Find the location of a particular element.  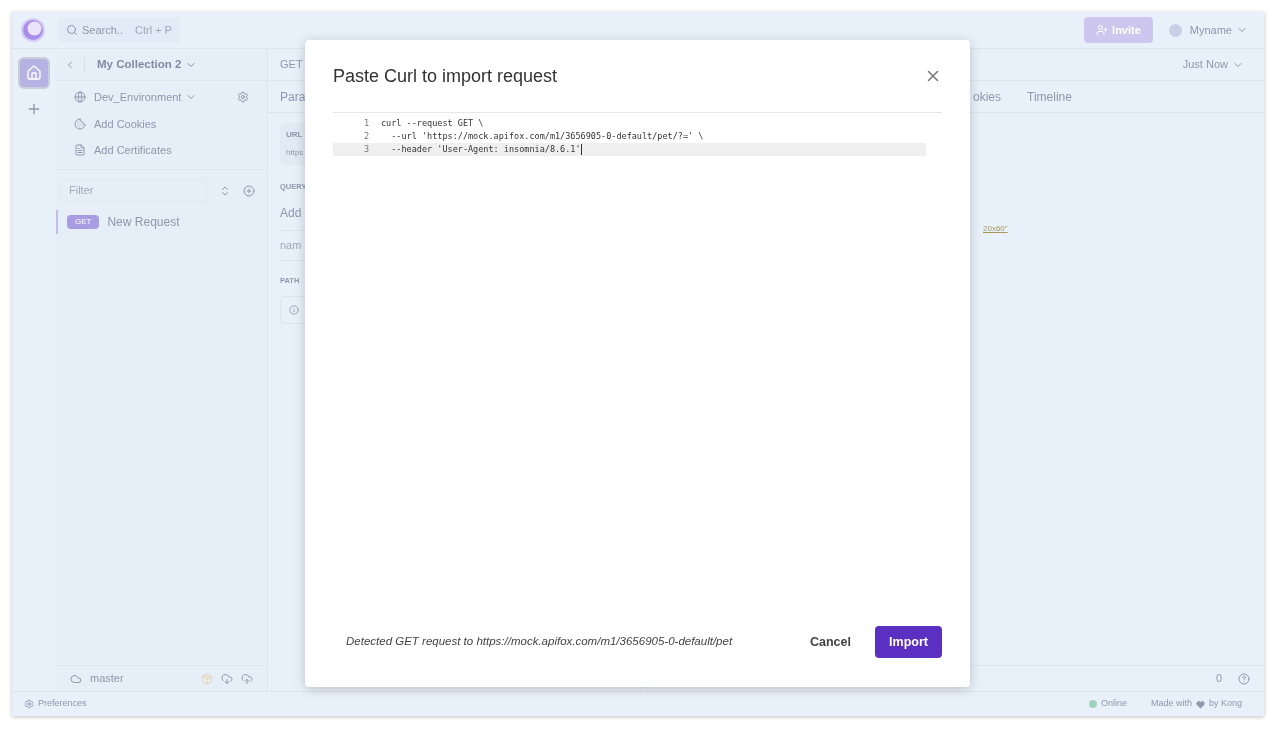

sidebar-link: Add Cookies is located at coordinates (125, 123).